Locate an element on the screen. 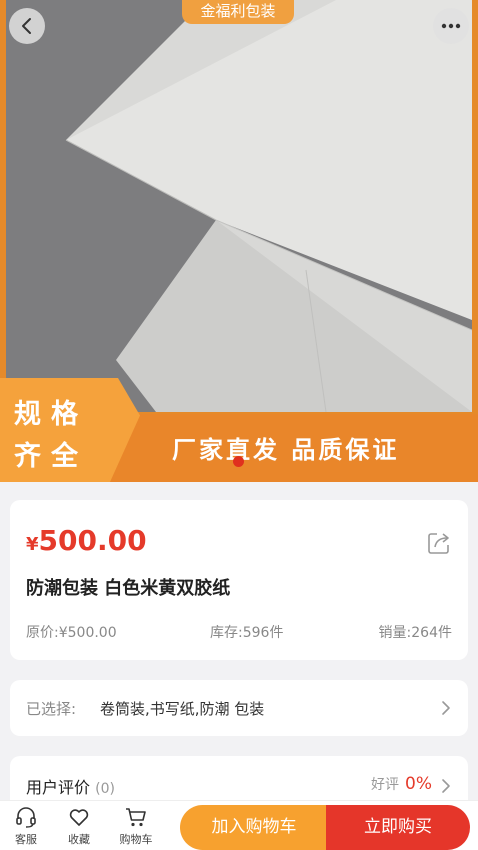 The width and height of the screenshot is (478, 850). service-label: 客服 is located at coordinates (26, 839).